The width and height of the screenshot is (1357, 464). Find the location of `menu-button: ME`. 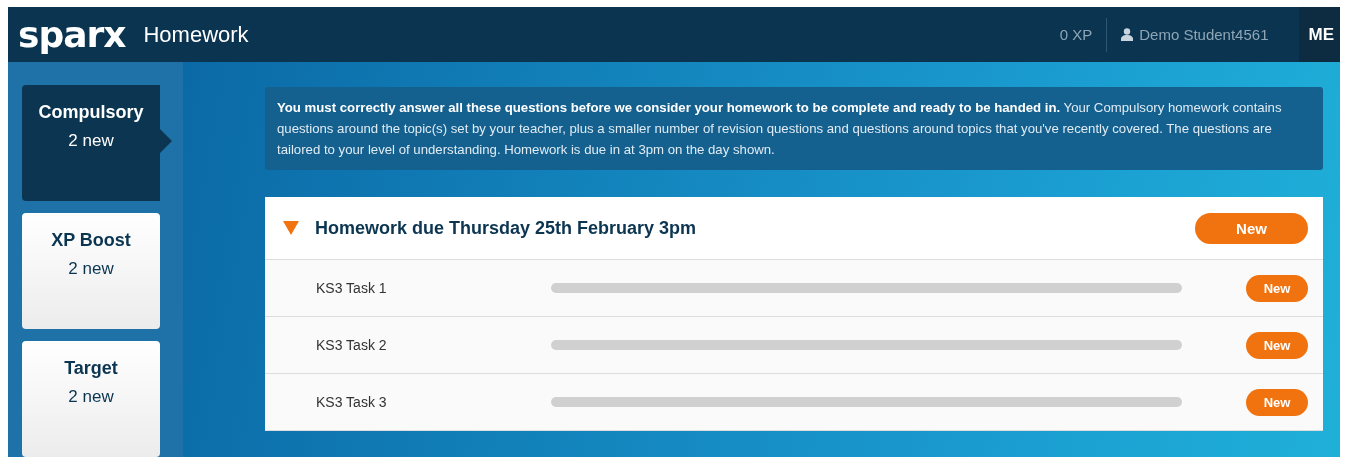

menu-button: ME is located at coordinates (1319, 34).